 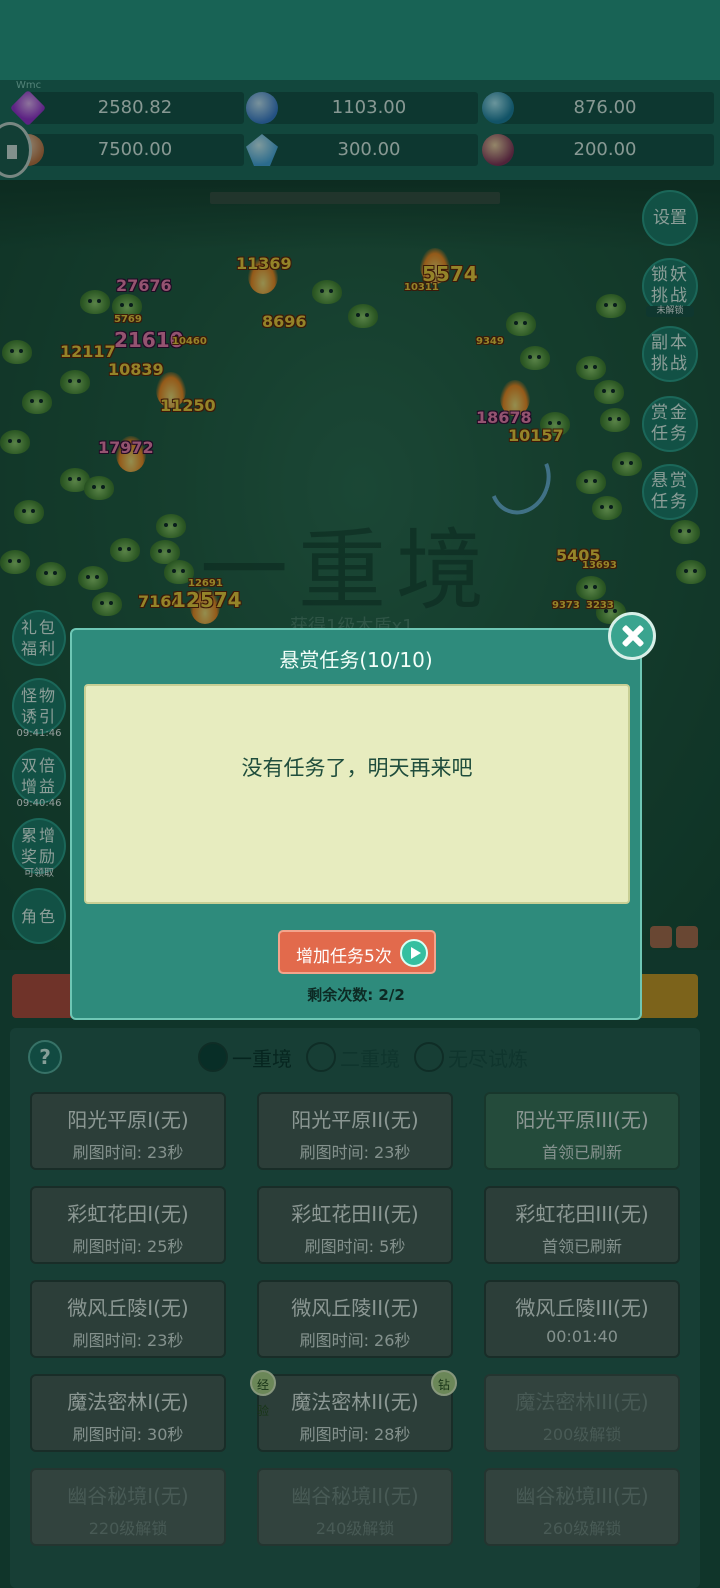 What do you see at coordinates (356, 995) in the screenshot?
I see `remaining-count: 剩余次数: 2/2` at bounding box center [356, 995].